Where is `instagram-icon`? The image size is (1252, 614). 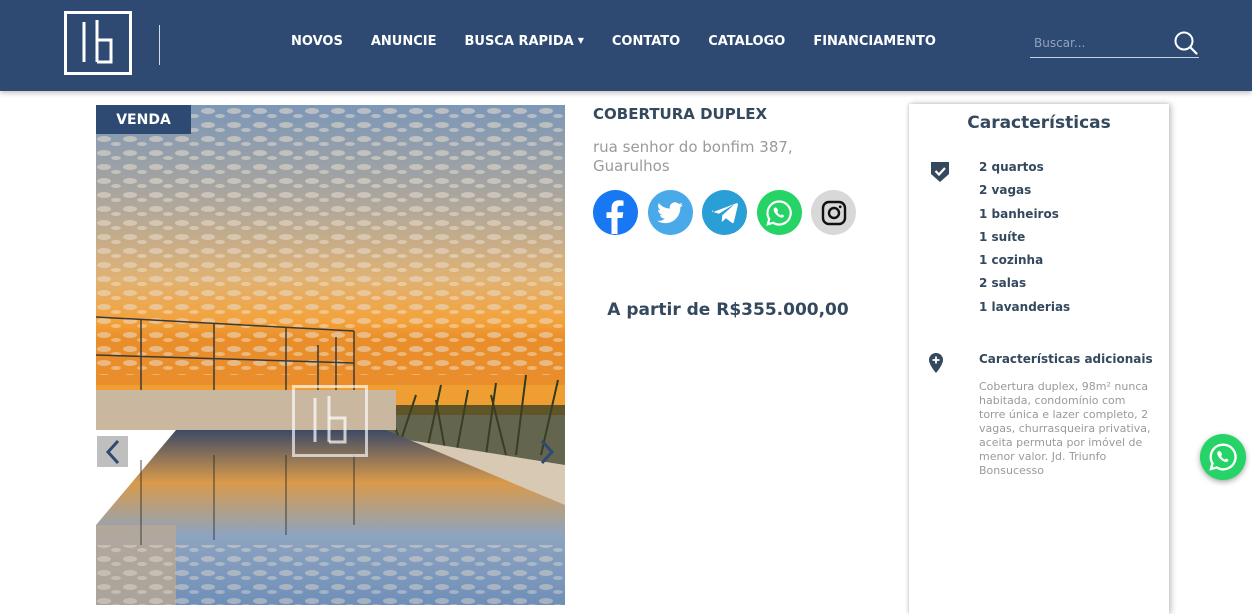 instagram-icon is located at coordinates (834, 213).